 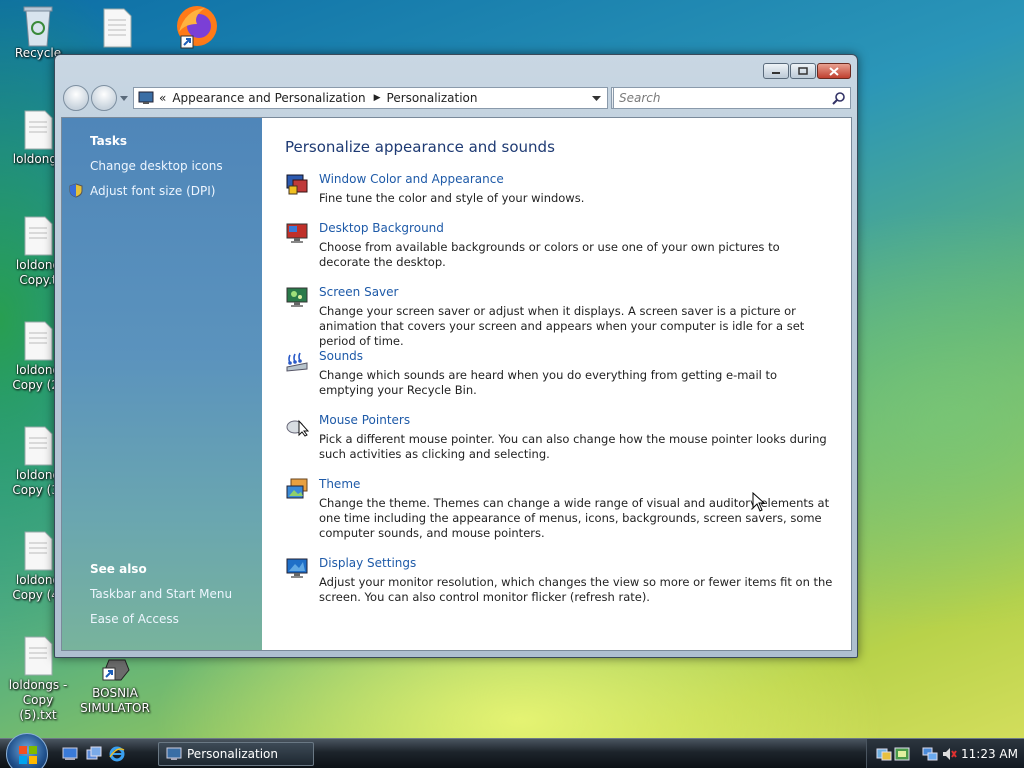 I want to click on recent-pages-icon, so click(x=124, y=98).